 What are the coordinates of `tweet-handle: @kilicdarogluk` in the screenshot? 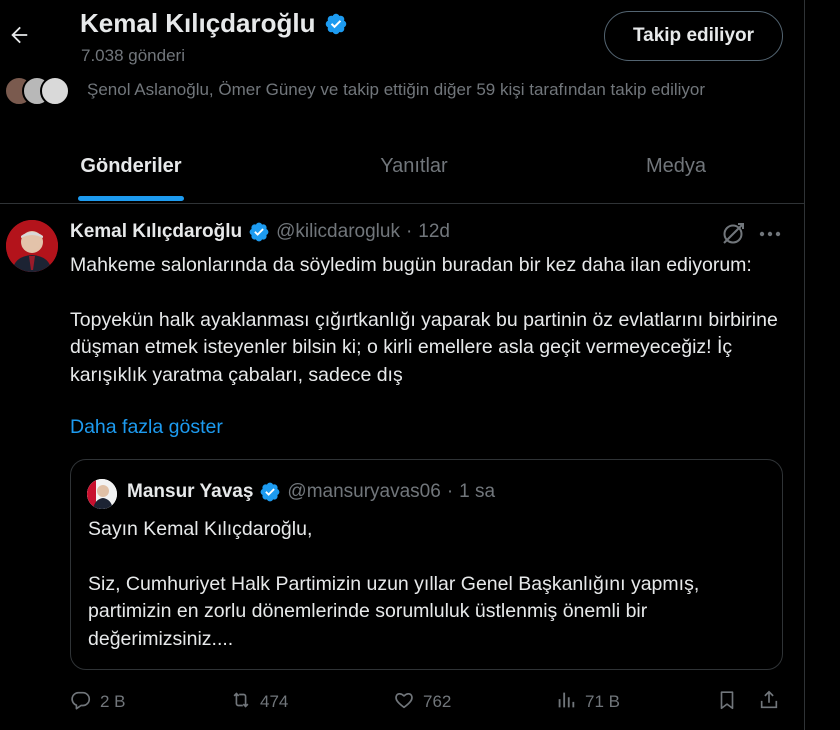 It's located at (338, 232).